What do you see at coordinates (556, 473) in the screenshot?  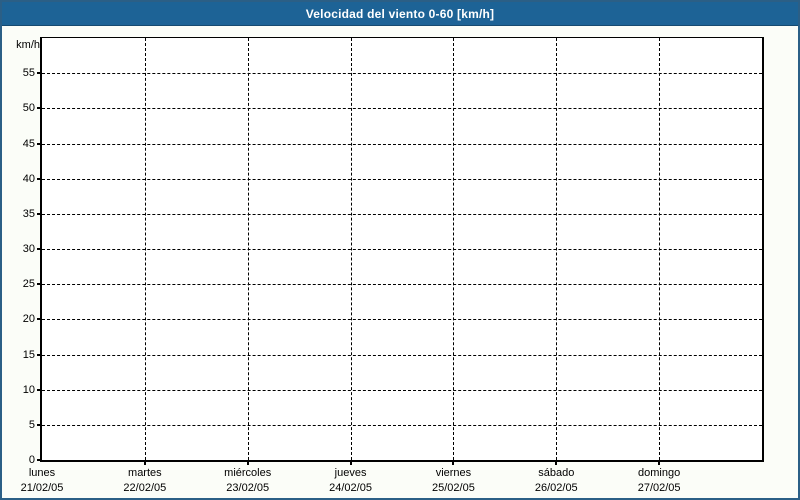 I see `x-day-name: sábado` at bounding box center [556, 473].